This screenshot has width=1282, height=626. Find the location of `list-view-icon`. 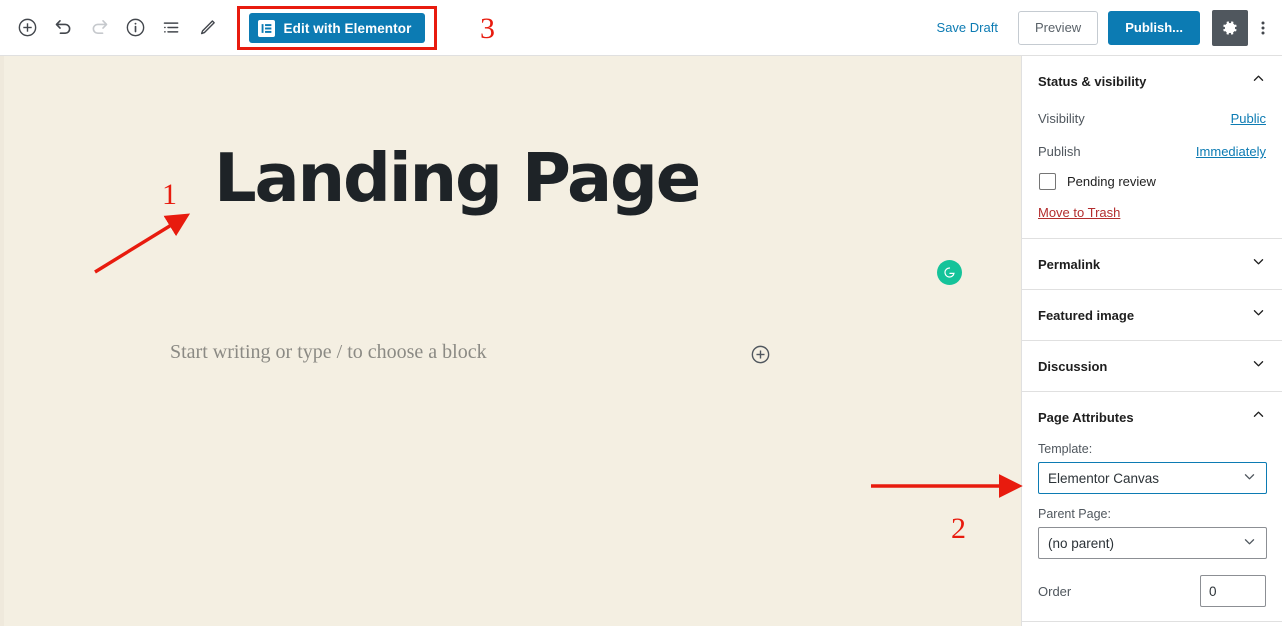

list-view-icon is located at coordinates (171, 28).